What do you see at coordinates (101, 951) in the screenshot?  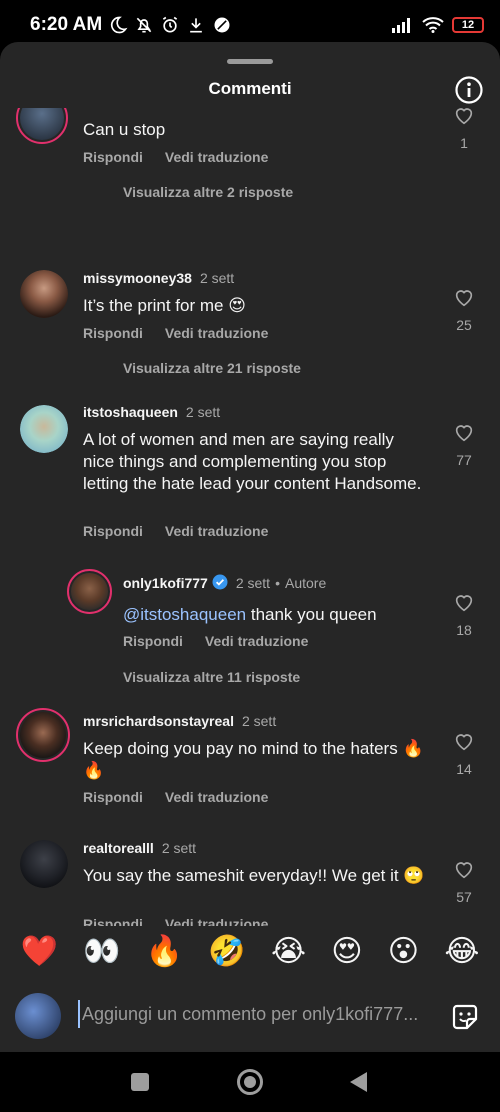 I see `emoji-eyes-button: 👀` at bounding box center [101, 951].